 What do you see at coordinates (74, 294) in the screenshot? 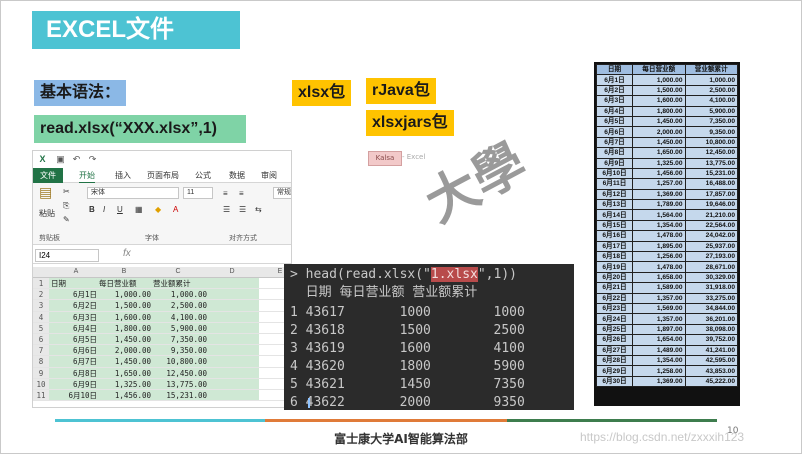
I see `cell: 6月1日` at bounding box center [74, 294].